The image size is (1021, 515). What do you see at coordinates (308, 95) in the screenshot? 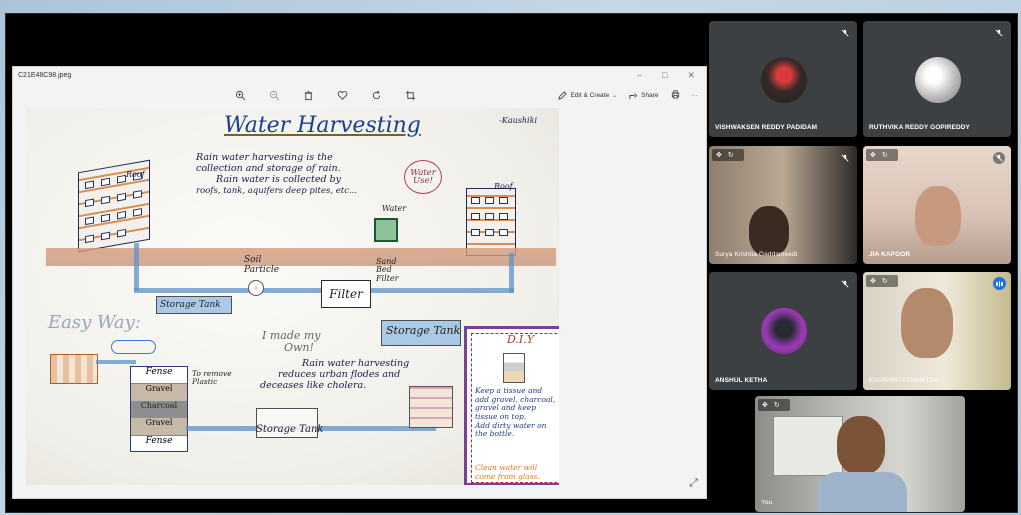
I see `delete-icon` at bounding box center [308, 95].